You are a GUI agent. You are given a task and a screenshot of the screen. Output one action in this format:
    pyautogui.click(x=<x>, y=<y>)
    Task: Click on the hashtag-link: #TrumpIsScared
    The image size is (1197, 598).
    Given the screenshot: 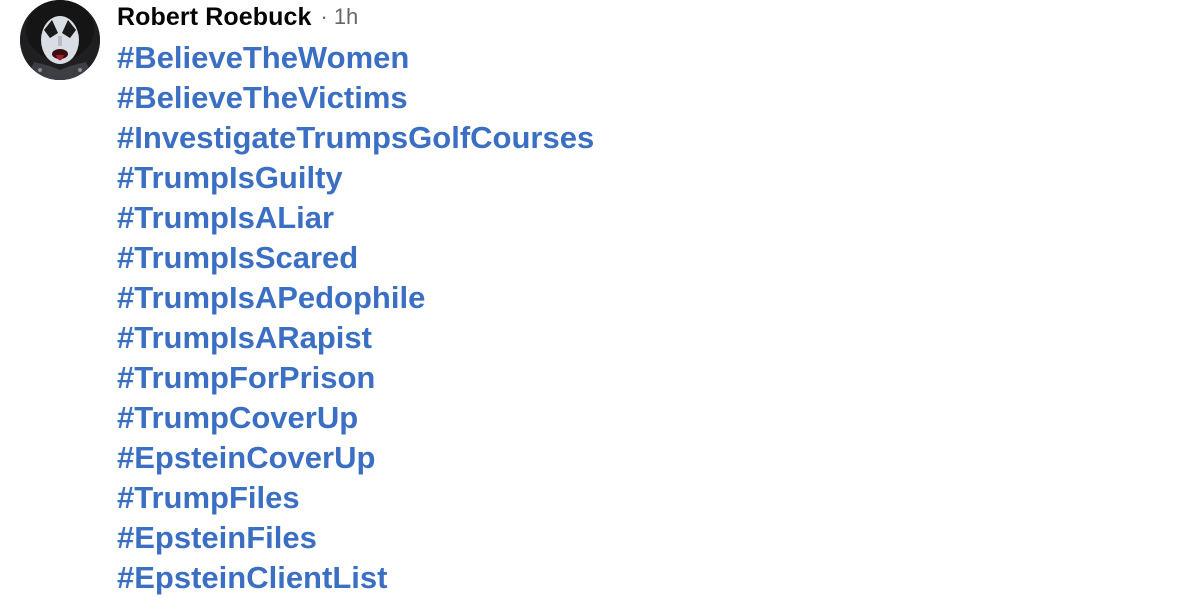 What is the action you would take?
    pyautogui.click(x=355, y=258)
    